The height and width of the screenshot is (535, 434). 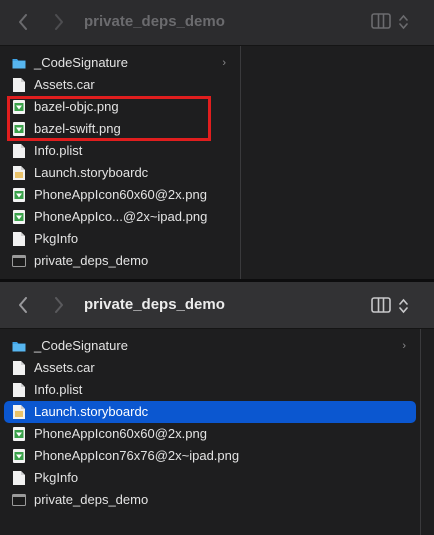 I want to click on file-name: PhoneAppIco...@2x~ipad.png, so click(x=121, y=216).